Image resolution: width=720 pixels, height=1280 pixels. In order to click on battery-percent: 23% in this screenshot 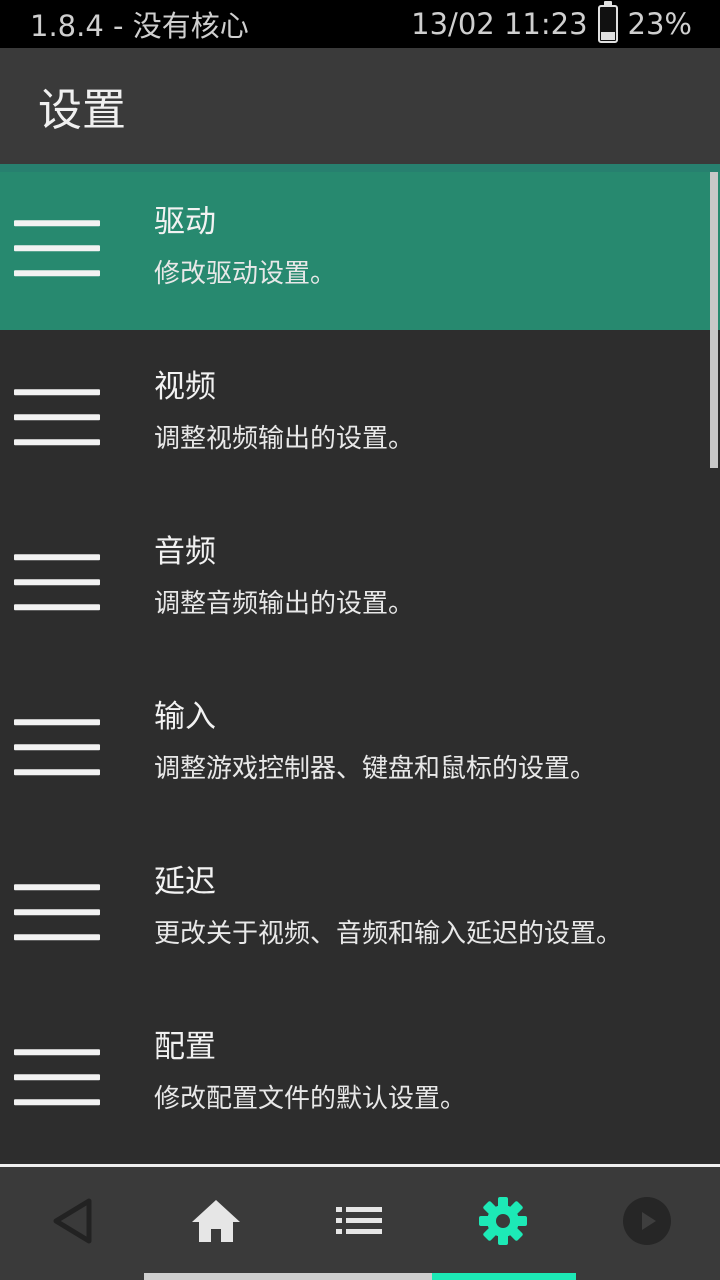, I will do `click(659, 24)`.